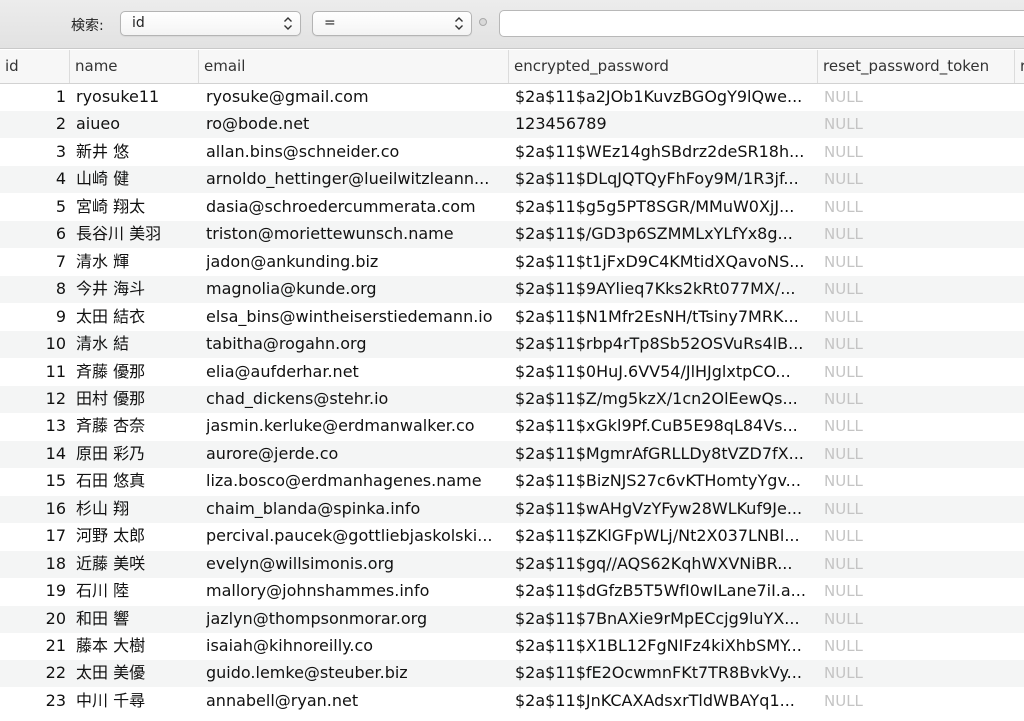  What do you see at coordinates (33, 152) in the screenshot?
I see `cell-id: 3` at bounding box center [33, 152].